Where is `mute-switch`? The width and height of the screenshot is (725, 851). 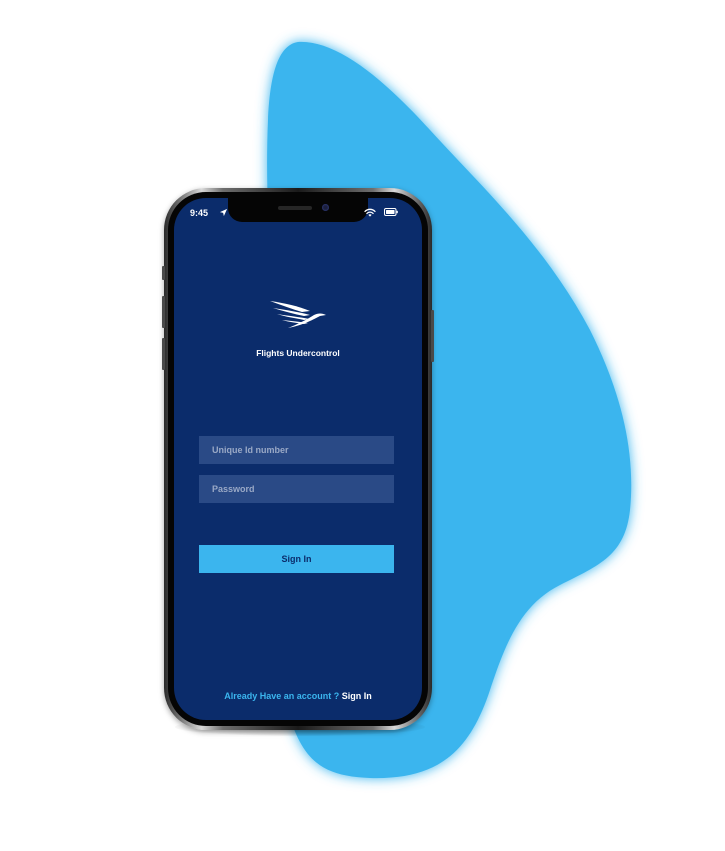 mute-switch is located at coordinates (163, 273).